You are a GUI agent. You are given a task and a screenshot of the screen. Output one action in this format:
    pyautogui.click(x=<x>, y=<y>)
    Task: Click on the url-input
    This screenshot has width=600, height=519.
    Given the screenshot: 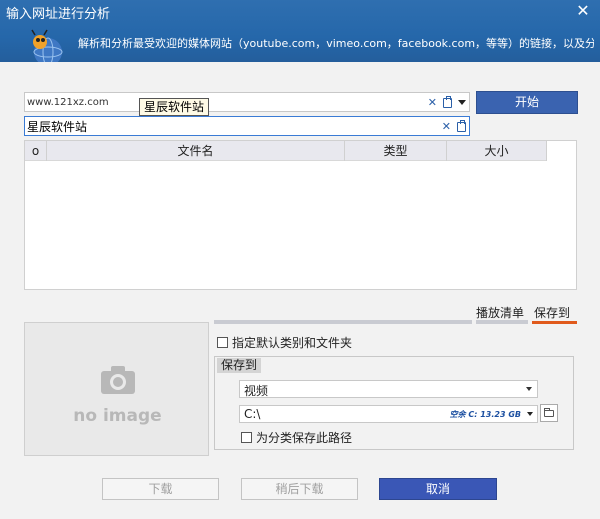 What is the action you would take?
    pyautogui.click(x=227, y=102)
    